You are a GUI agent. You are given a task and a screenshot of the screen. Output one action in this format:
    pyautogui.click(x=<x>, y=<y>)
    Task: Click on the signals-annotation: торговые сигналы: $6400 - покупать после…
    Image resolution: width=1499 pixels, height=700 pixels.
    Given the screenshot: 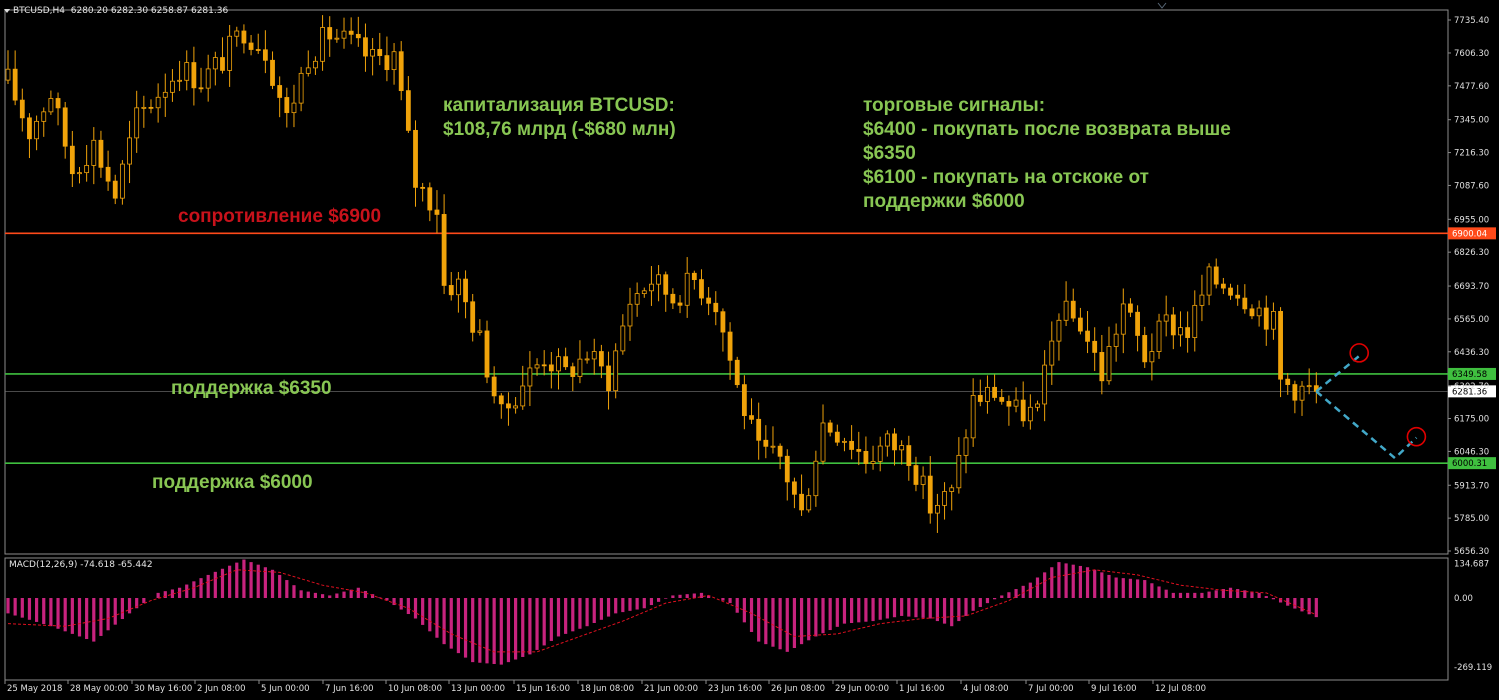 What is the action you would take?
    pyautogui.click(x=1047, y=154)
    